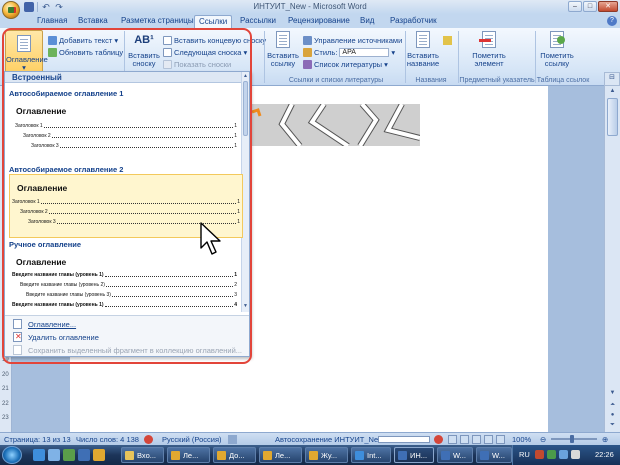 The height and width of the screenshot is (465, 620). What do you see at coordinates (69, 455) in the screenshot?
I see `quicklaunch-app-icon` at bounding box center [69, 455].